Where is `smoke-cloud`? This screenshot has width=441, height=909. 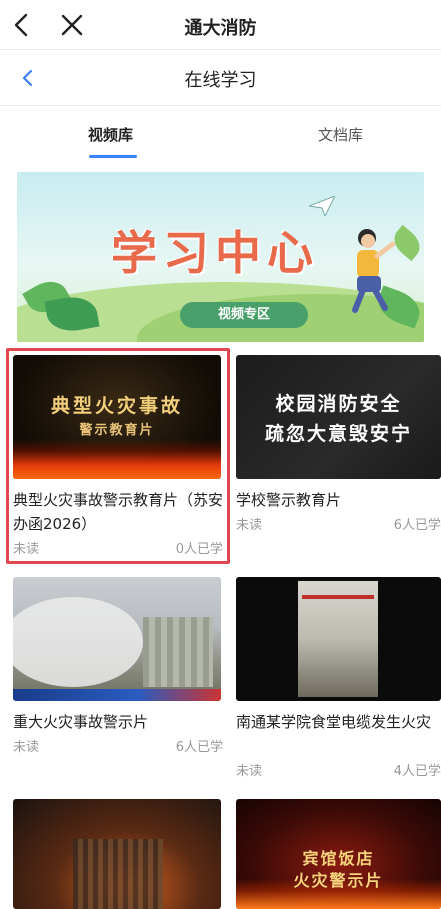 smoke-cloud is located at coordinates (78, 642).